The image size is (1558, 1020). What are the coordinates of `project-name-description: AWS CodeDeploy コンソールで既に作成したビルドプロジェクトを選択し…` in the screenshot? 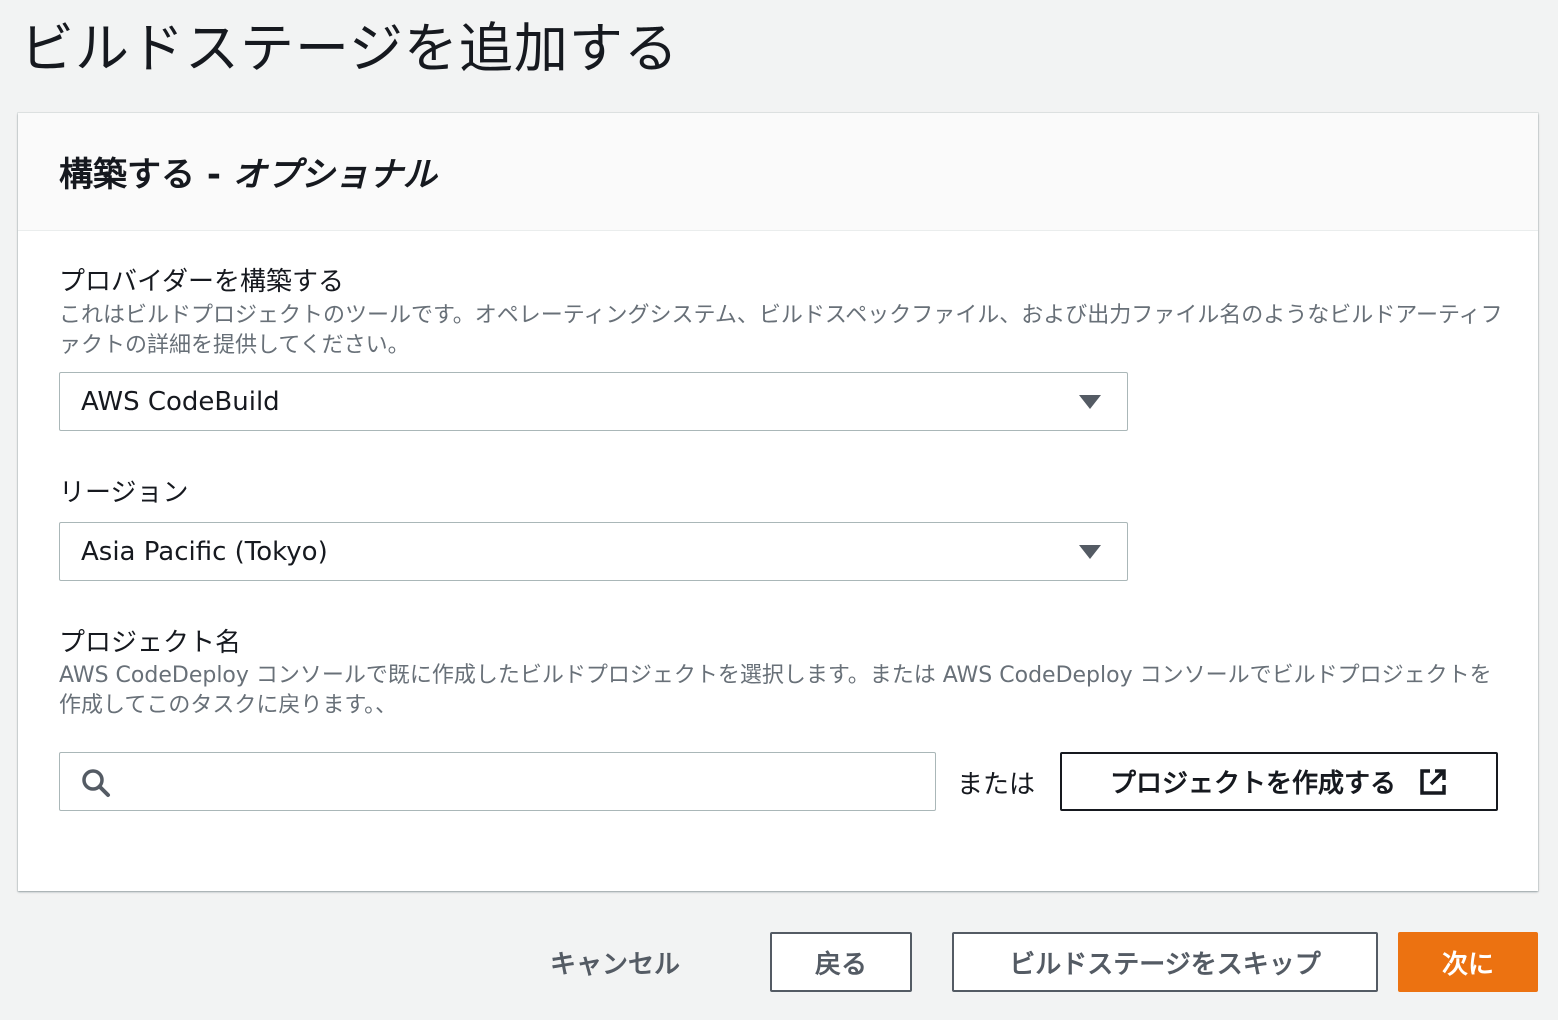 It's located at (775, 690).